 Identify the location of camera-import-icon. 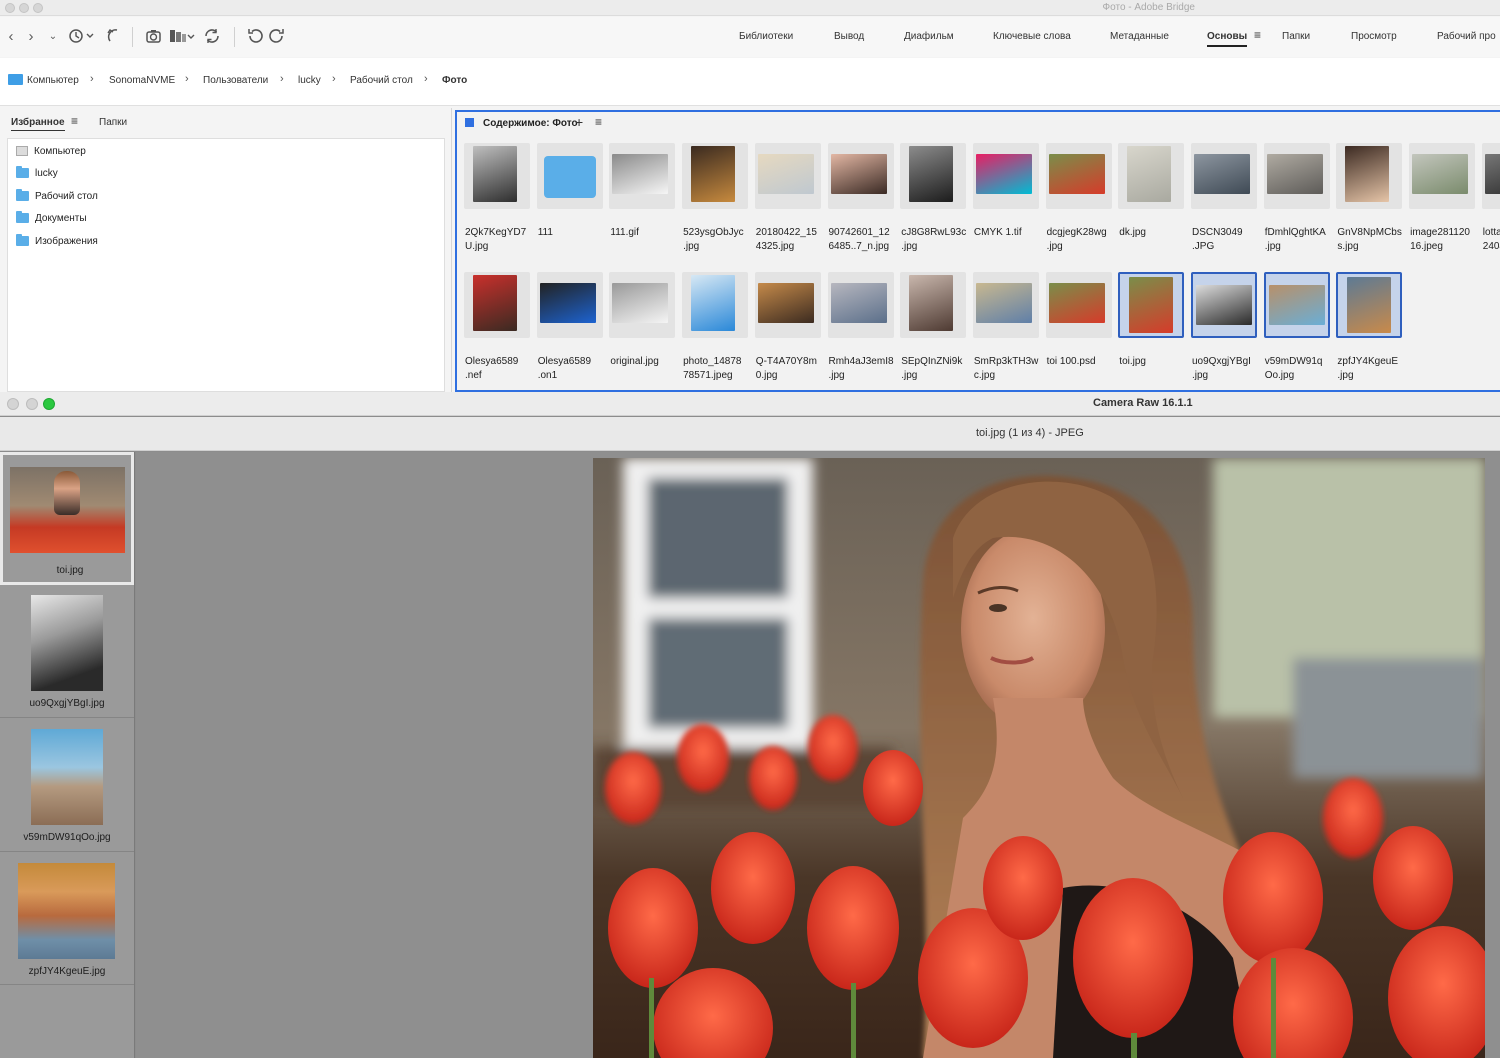
(154, 37).